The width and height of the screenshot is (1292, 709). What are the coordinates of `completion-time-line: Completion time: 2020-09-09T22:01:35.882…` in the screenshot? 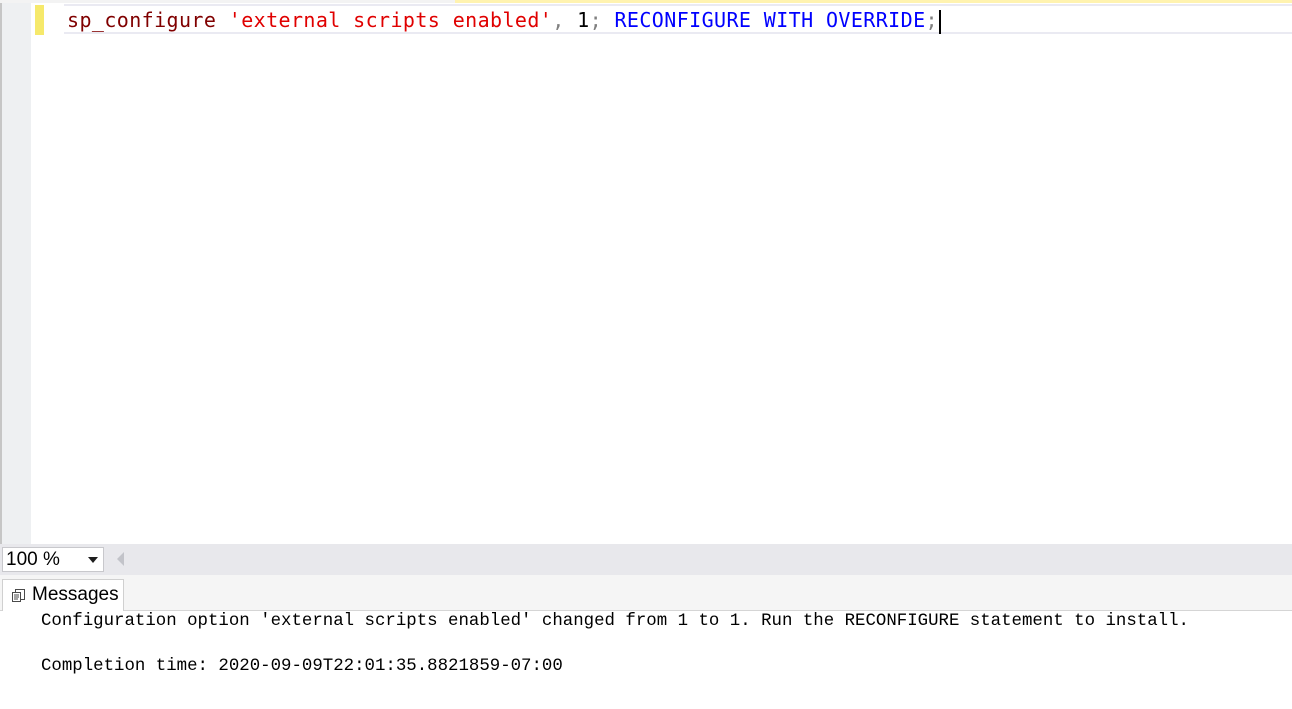 It's located at (302, 666).